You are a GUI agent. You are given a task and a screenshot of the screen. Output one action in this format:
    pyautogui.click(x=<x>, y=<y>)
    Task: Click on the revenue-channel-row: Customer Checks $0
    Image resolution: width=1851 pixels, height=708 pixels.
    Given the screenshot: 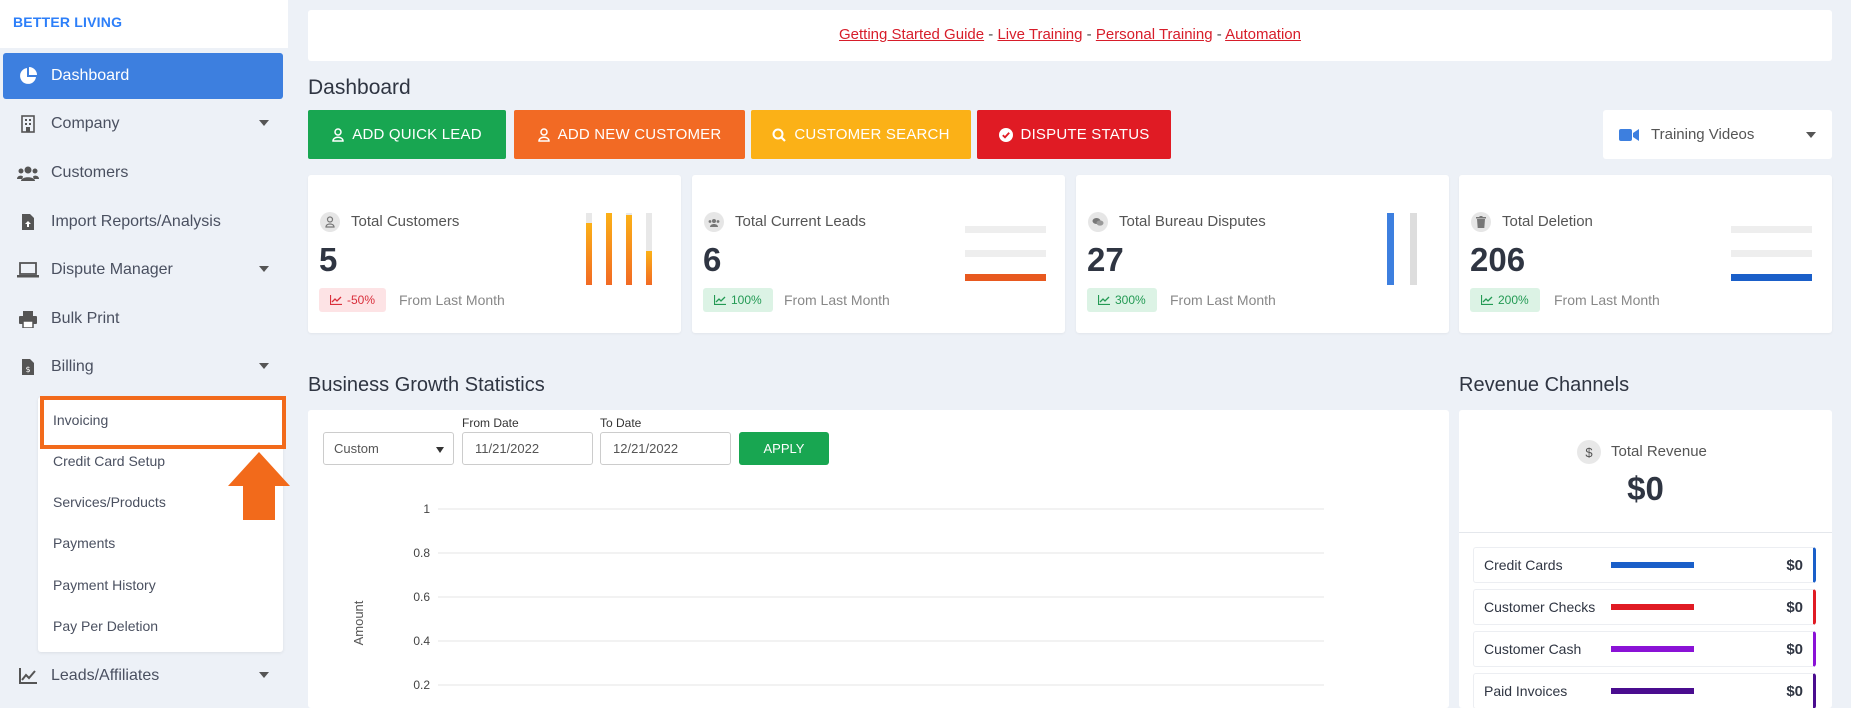 What is the action you would take?
    pyautogui.click(x=1644, y=607)
    